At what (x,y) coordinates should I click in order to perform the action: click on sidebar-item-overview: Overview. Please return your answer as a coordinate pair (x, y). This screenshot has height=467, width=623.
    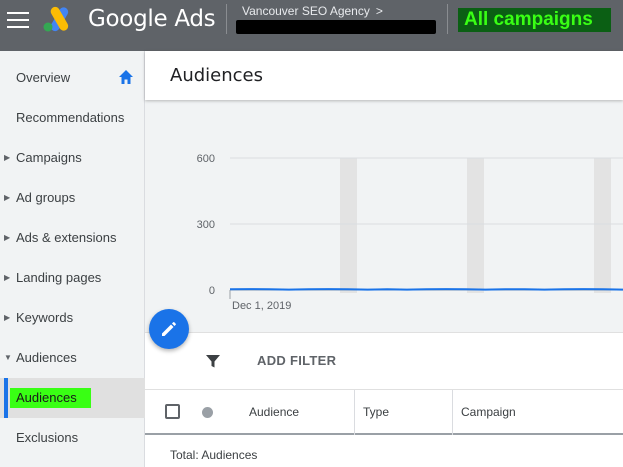
    Looking at the image, I should click on (72, 78).